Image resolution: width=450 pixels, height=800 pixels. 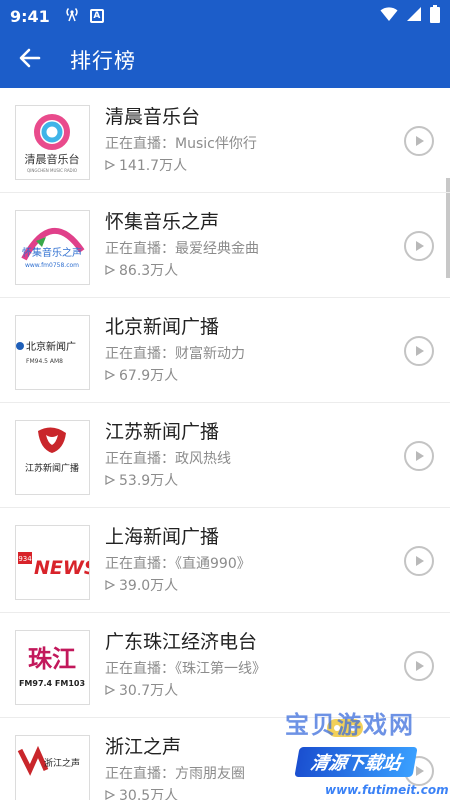 I want to click on station-listeners: 67.9万人, so click(x=240, y=376).